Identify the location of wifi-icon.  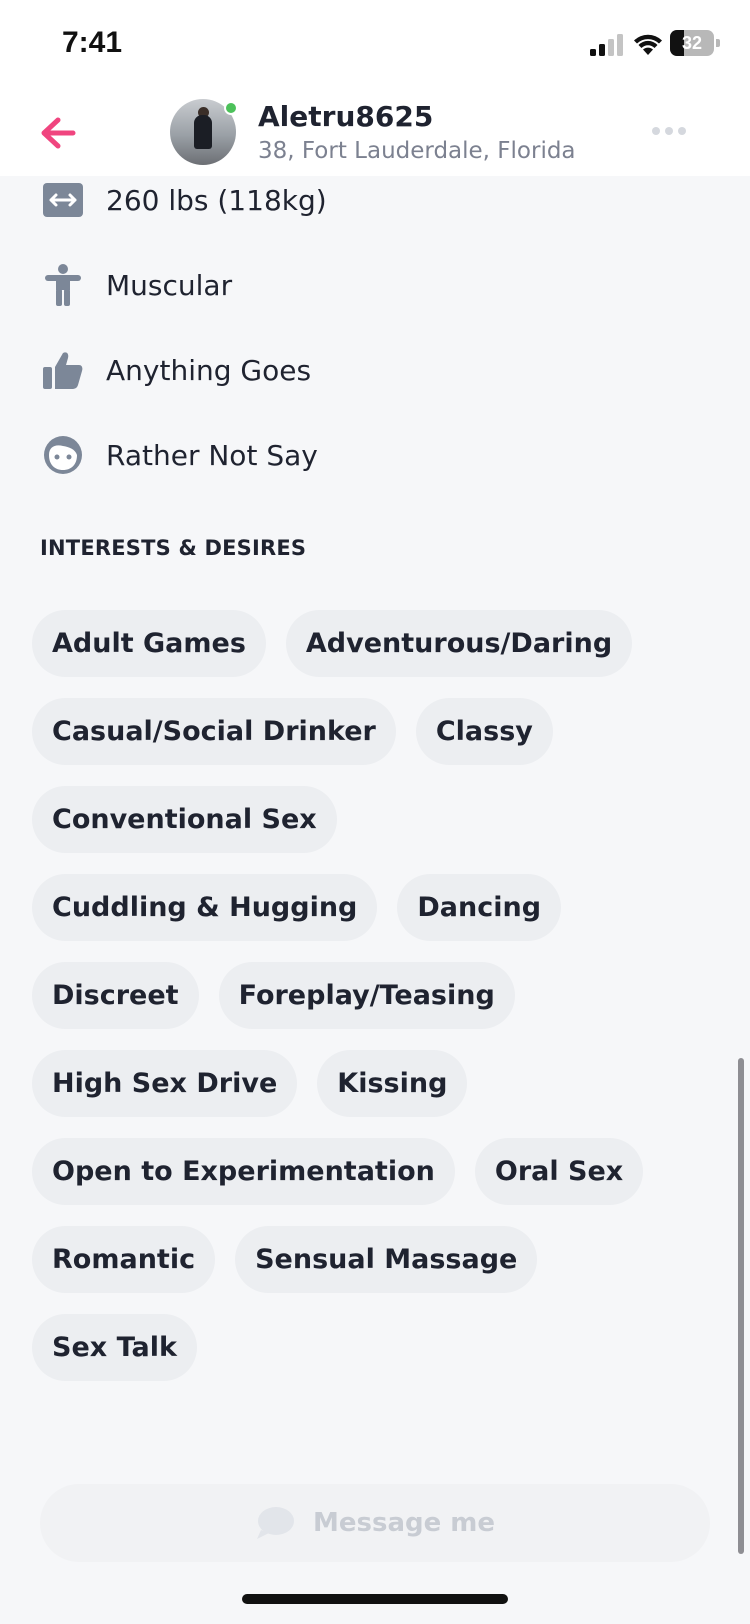
(648, 44).